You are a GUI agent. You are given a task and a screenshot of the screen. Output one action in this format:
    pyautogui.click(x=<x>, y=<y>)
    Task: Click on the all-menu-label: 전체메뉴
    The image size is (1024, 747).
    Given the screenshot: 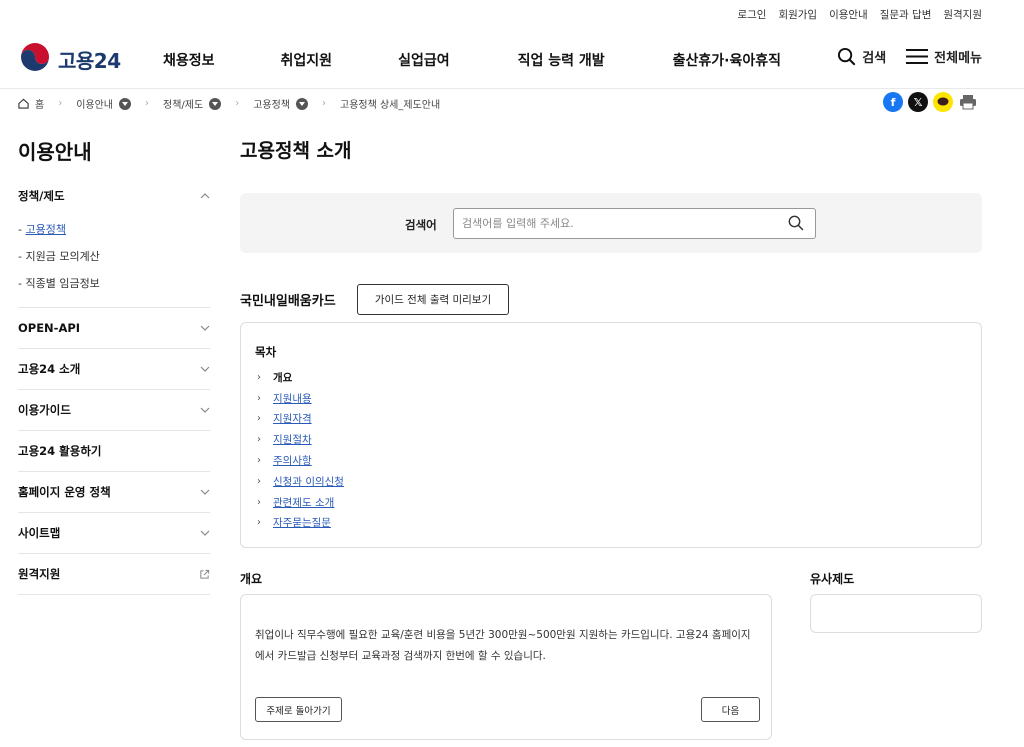 What is the action you would take?
    pyautogui.click(x=958, y=58)
    